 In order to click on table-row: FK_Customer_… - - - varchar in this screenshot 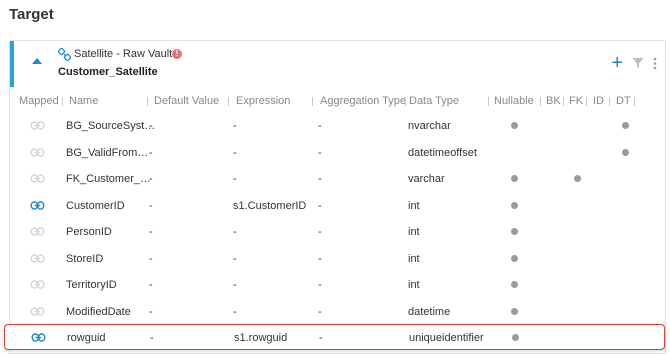, I will do `click(337, 179)`.